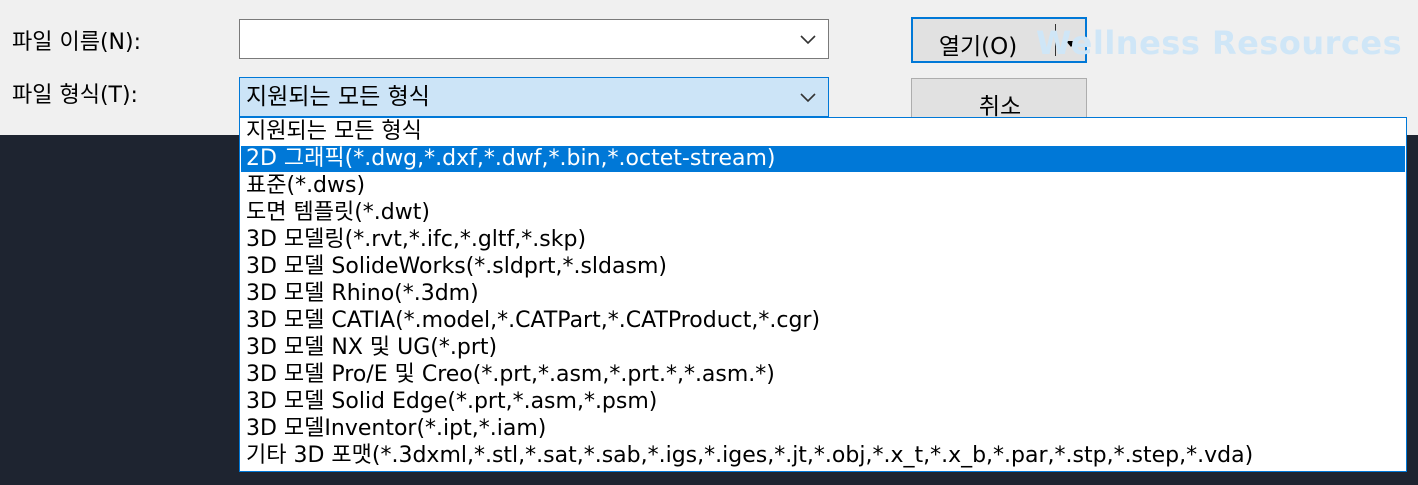  What do you see at coordinates (823, 213) in the screenshot?
I see `filetype-option: 도면 템플릿(*.dwt)` at bounding box center [823, 213].